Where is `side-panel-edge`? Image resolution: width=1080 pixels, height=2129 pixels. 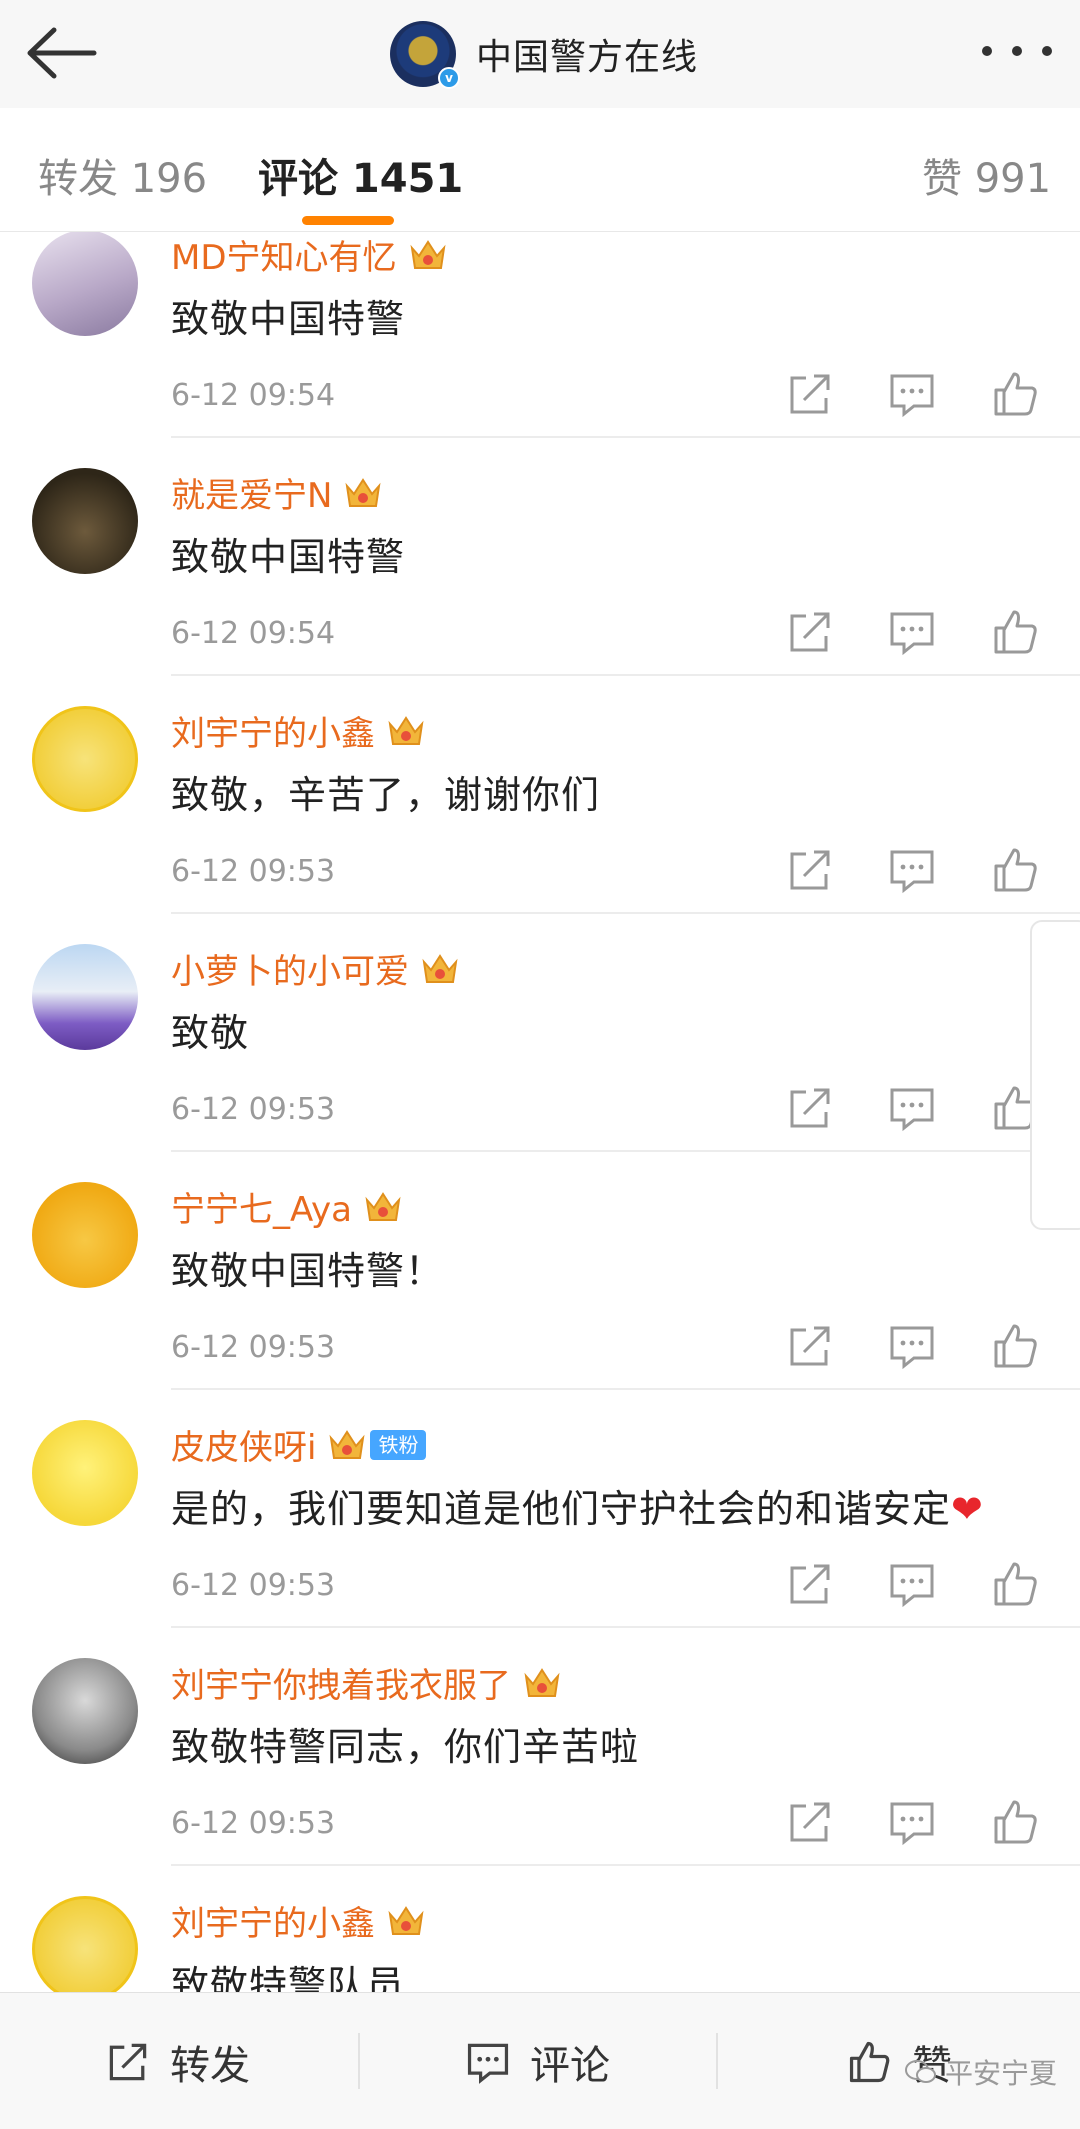
side-panel-edge is located at coordinates (1055, 1075).